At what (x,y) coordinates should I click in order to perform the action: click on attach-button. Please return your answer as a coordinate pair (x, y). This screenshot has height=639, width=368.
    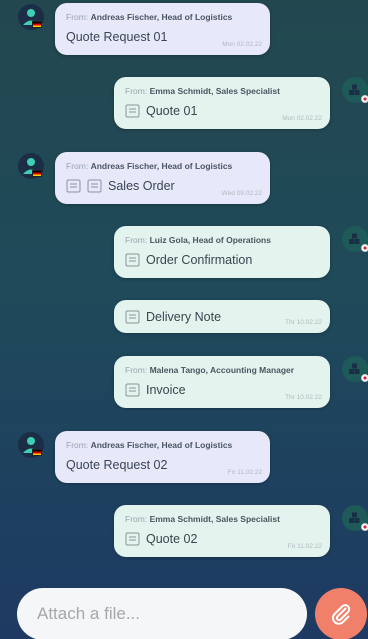
    Looking at the image, I should click on (341, 613).